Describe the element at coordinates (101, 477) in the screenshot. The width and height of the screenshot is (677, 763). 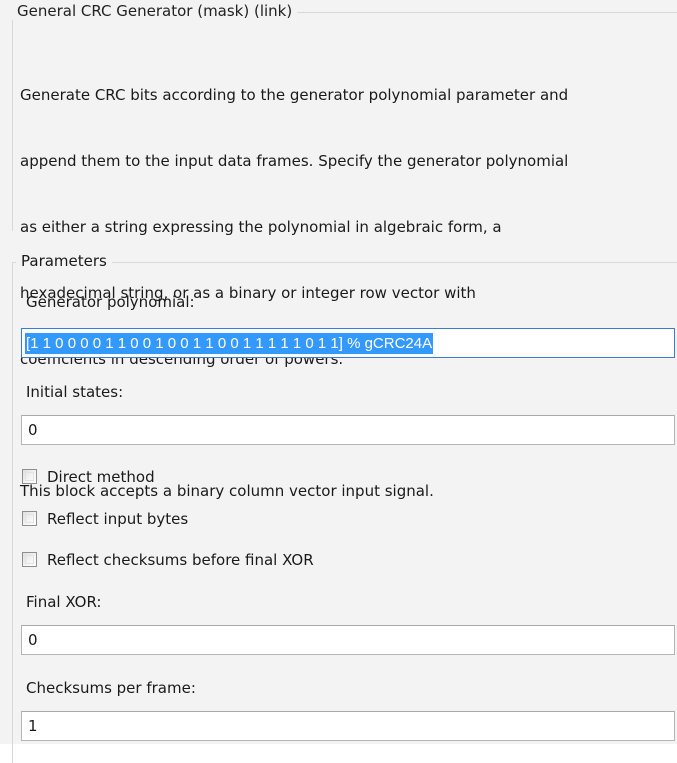
I see `direct-method-label: Direct method` at that location.